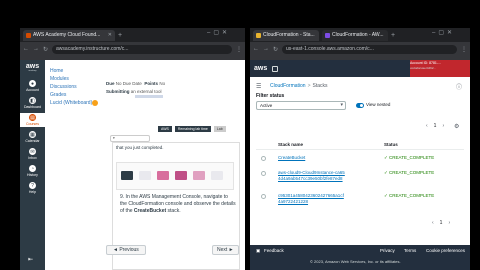 The height and width of the screenshot is (270, 480). I want to click on account-icon: ●, so click(32, 83).